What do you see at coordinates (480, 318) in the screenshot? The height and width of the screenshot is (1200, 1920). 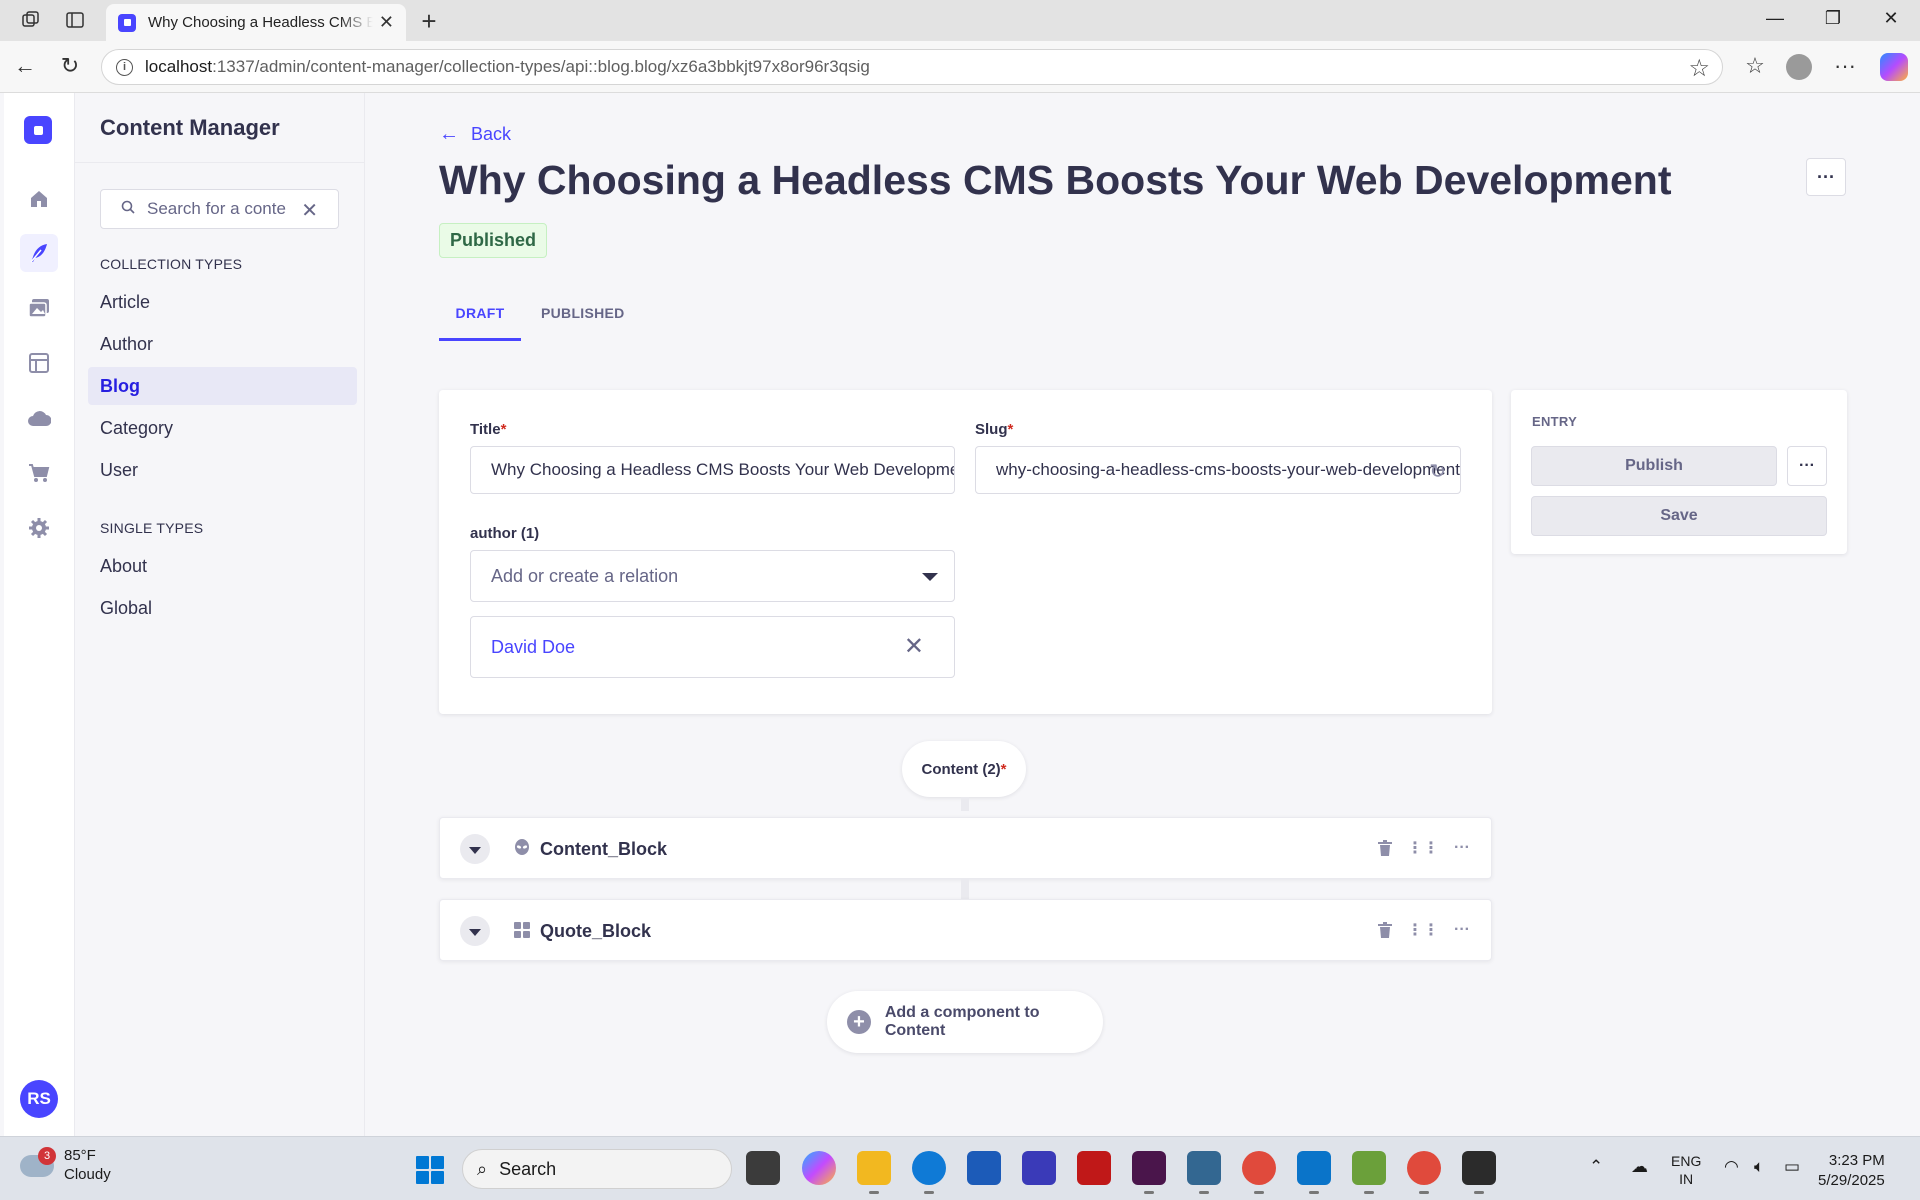 I see `tab-draft: DRAFT` at bounding box center [480, 318].